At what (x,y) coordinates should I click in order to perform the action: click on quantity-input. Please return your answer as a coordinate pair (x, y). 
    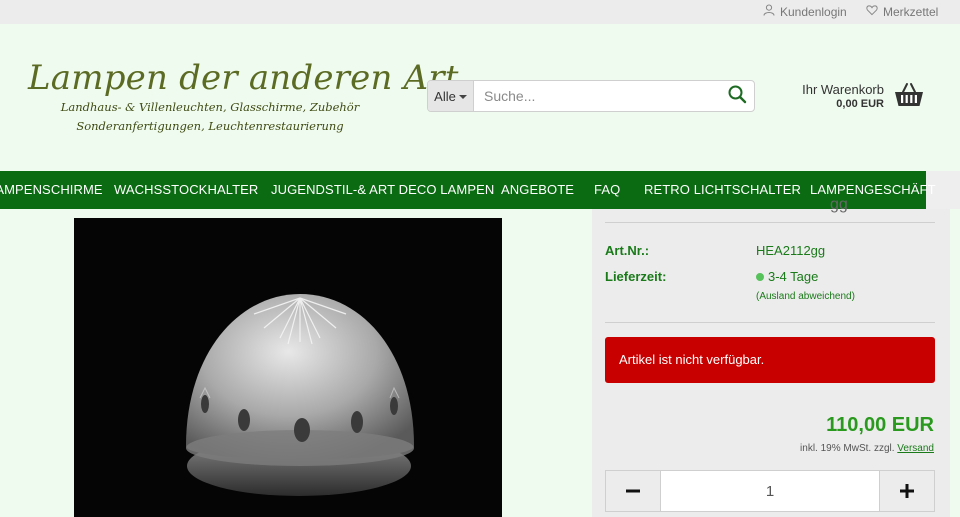
    Looking at the image, I should click on (770, 491).